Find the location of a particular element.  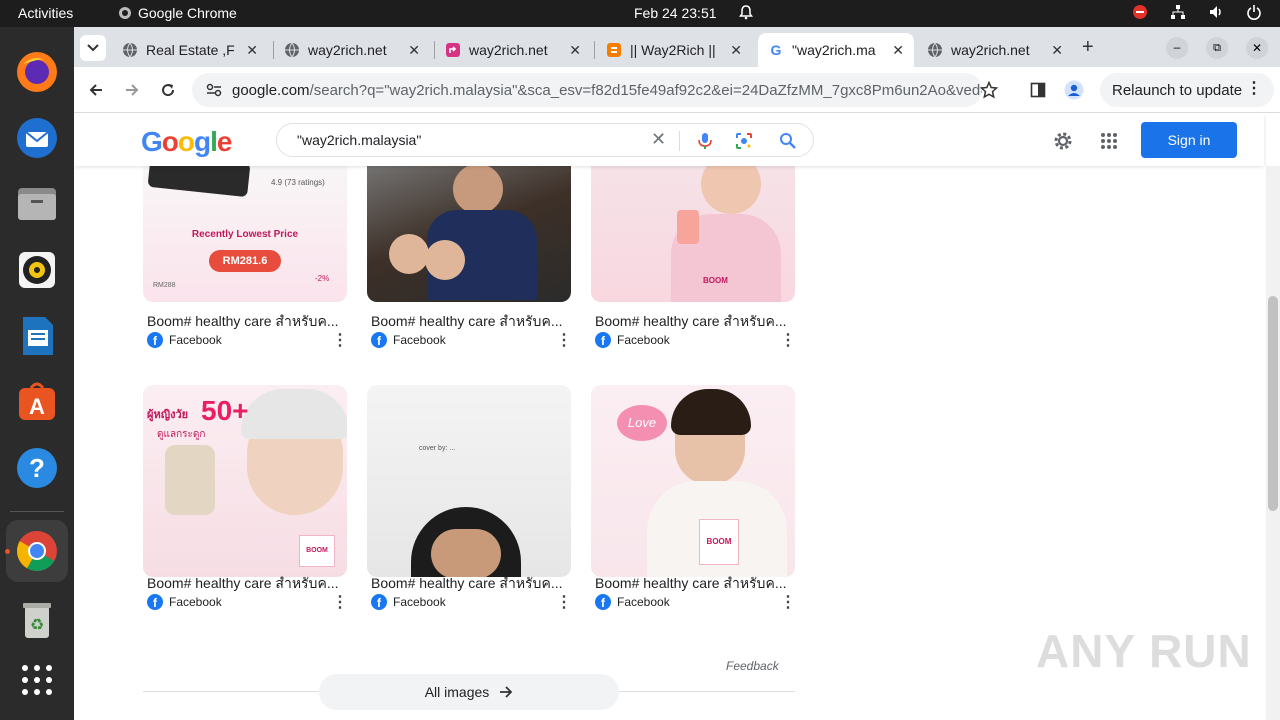

chevron-down-icon is located at coordinates (93, 48).